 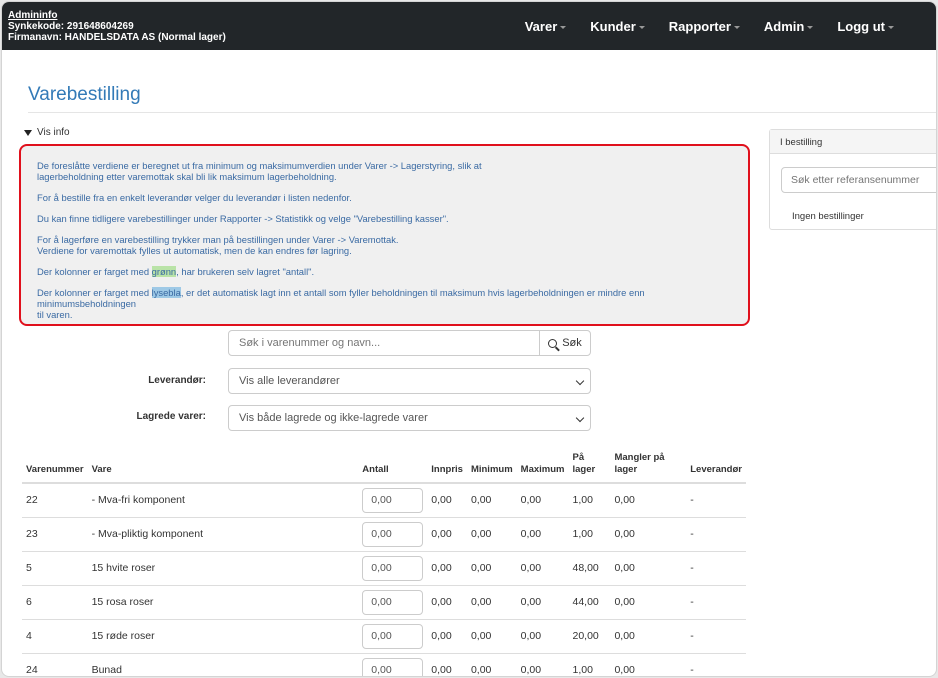 I want to click on orders-panel-header: I bestilling, so click(x=853, y=142).